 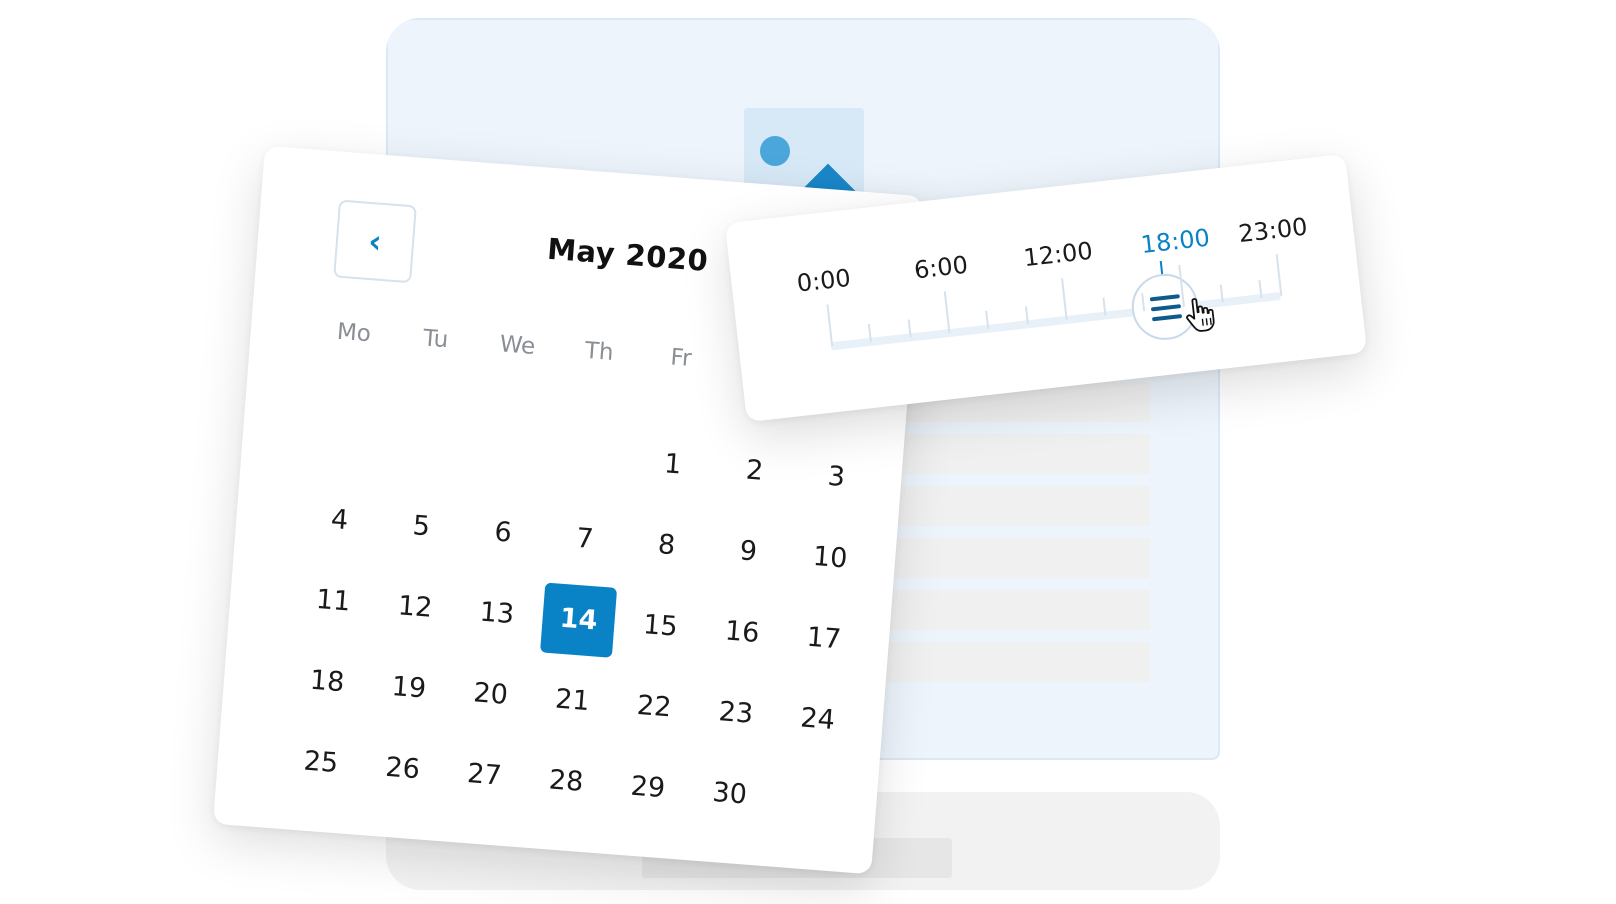 I want to click on day-cell: 15, so click(x=660, y=625).